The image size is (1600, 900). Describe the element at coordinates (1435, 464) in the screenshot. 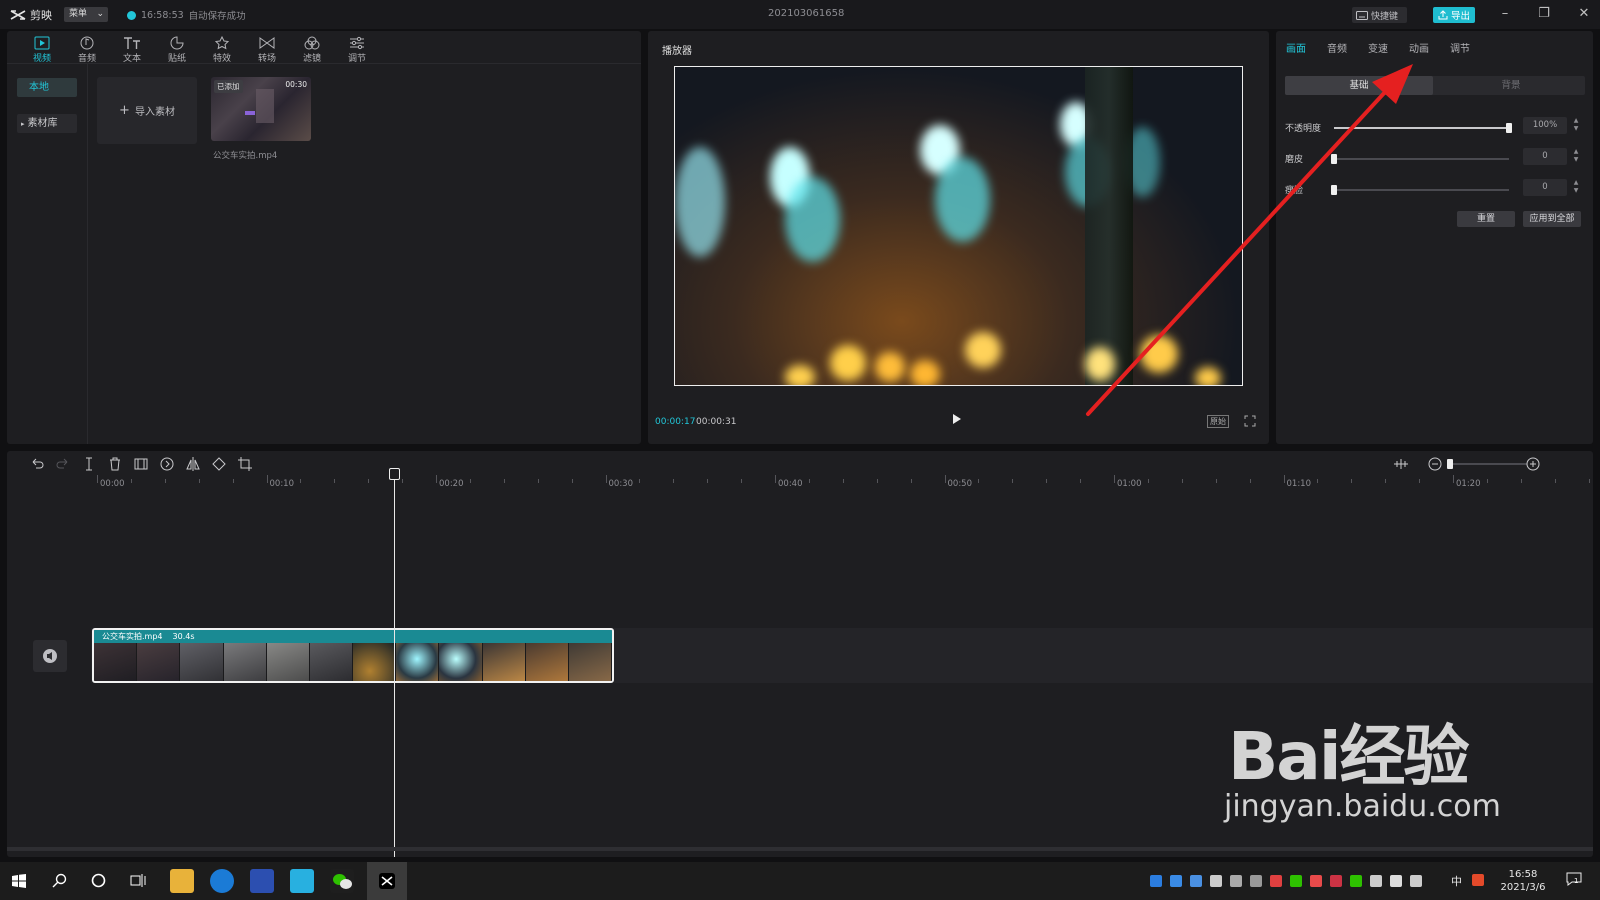

I see `zoom-out-icon` at that location.